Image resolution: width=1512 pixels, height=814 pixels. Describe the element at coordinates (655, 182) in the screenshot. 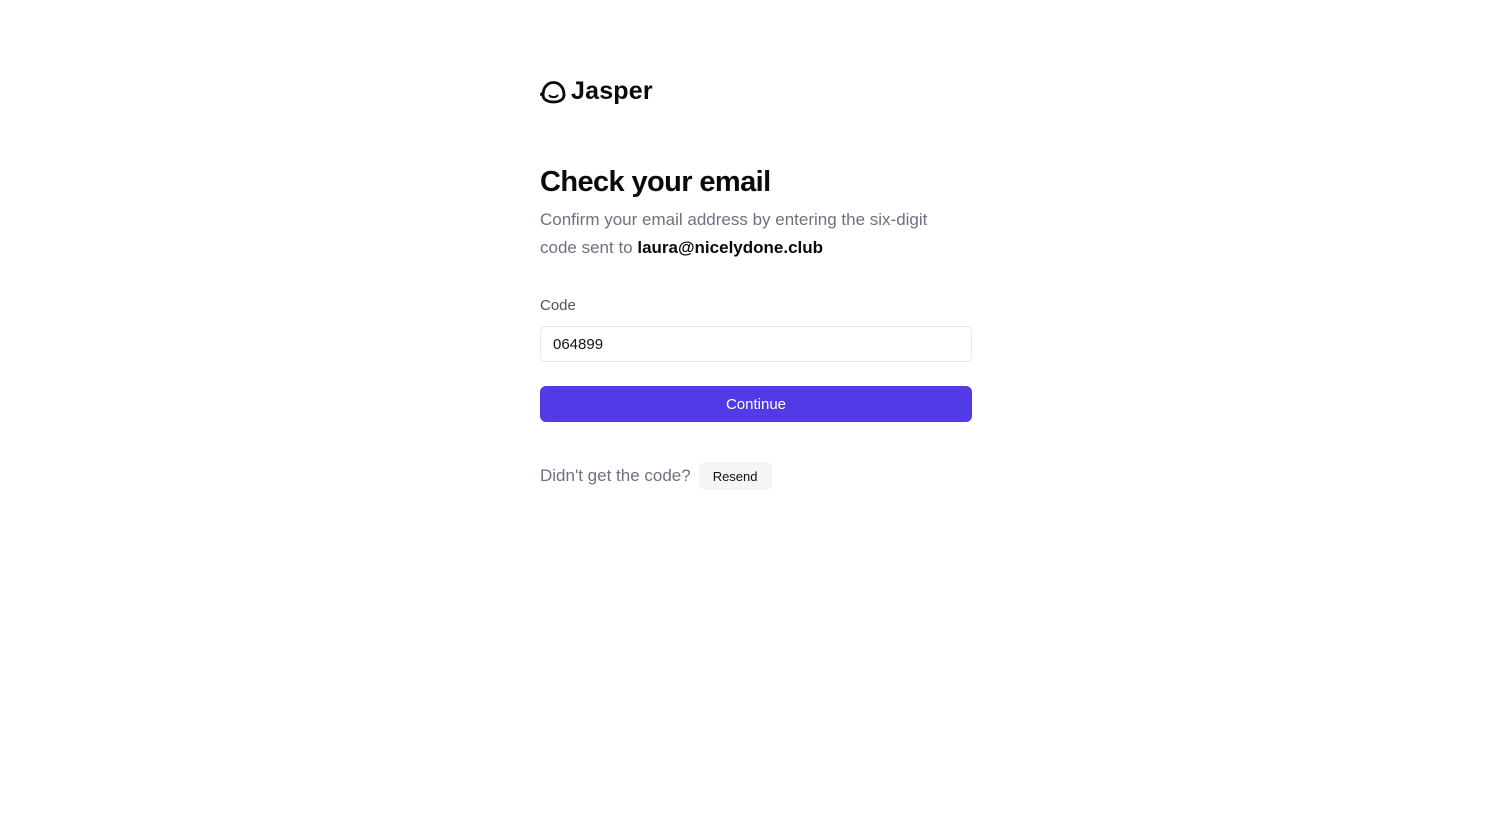

I see `page-title: Check your email` at that location.